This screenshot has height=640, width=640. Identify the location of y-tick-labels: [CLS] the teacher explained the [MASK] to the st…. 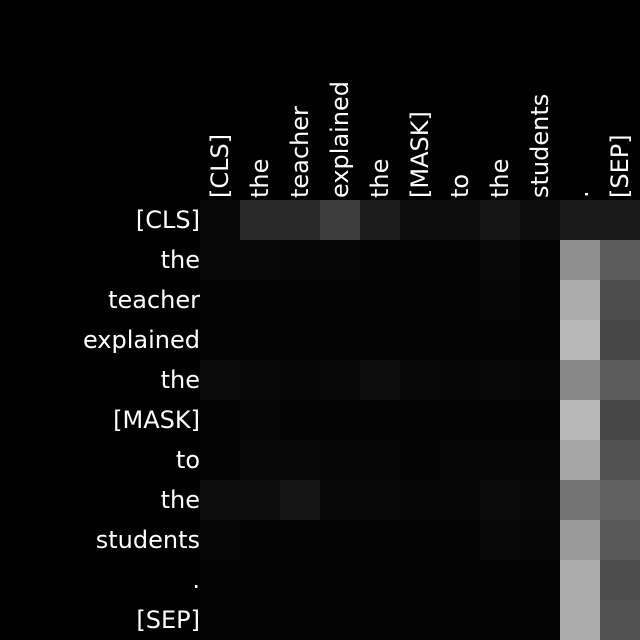
(141, 420).